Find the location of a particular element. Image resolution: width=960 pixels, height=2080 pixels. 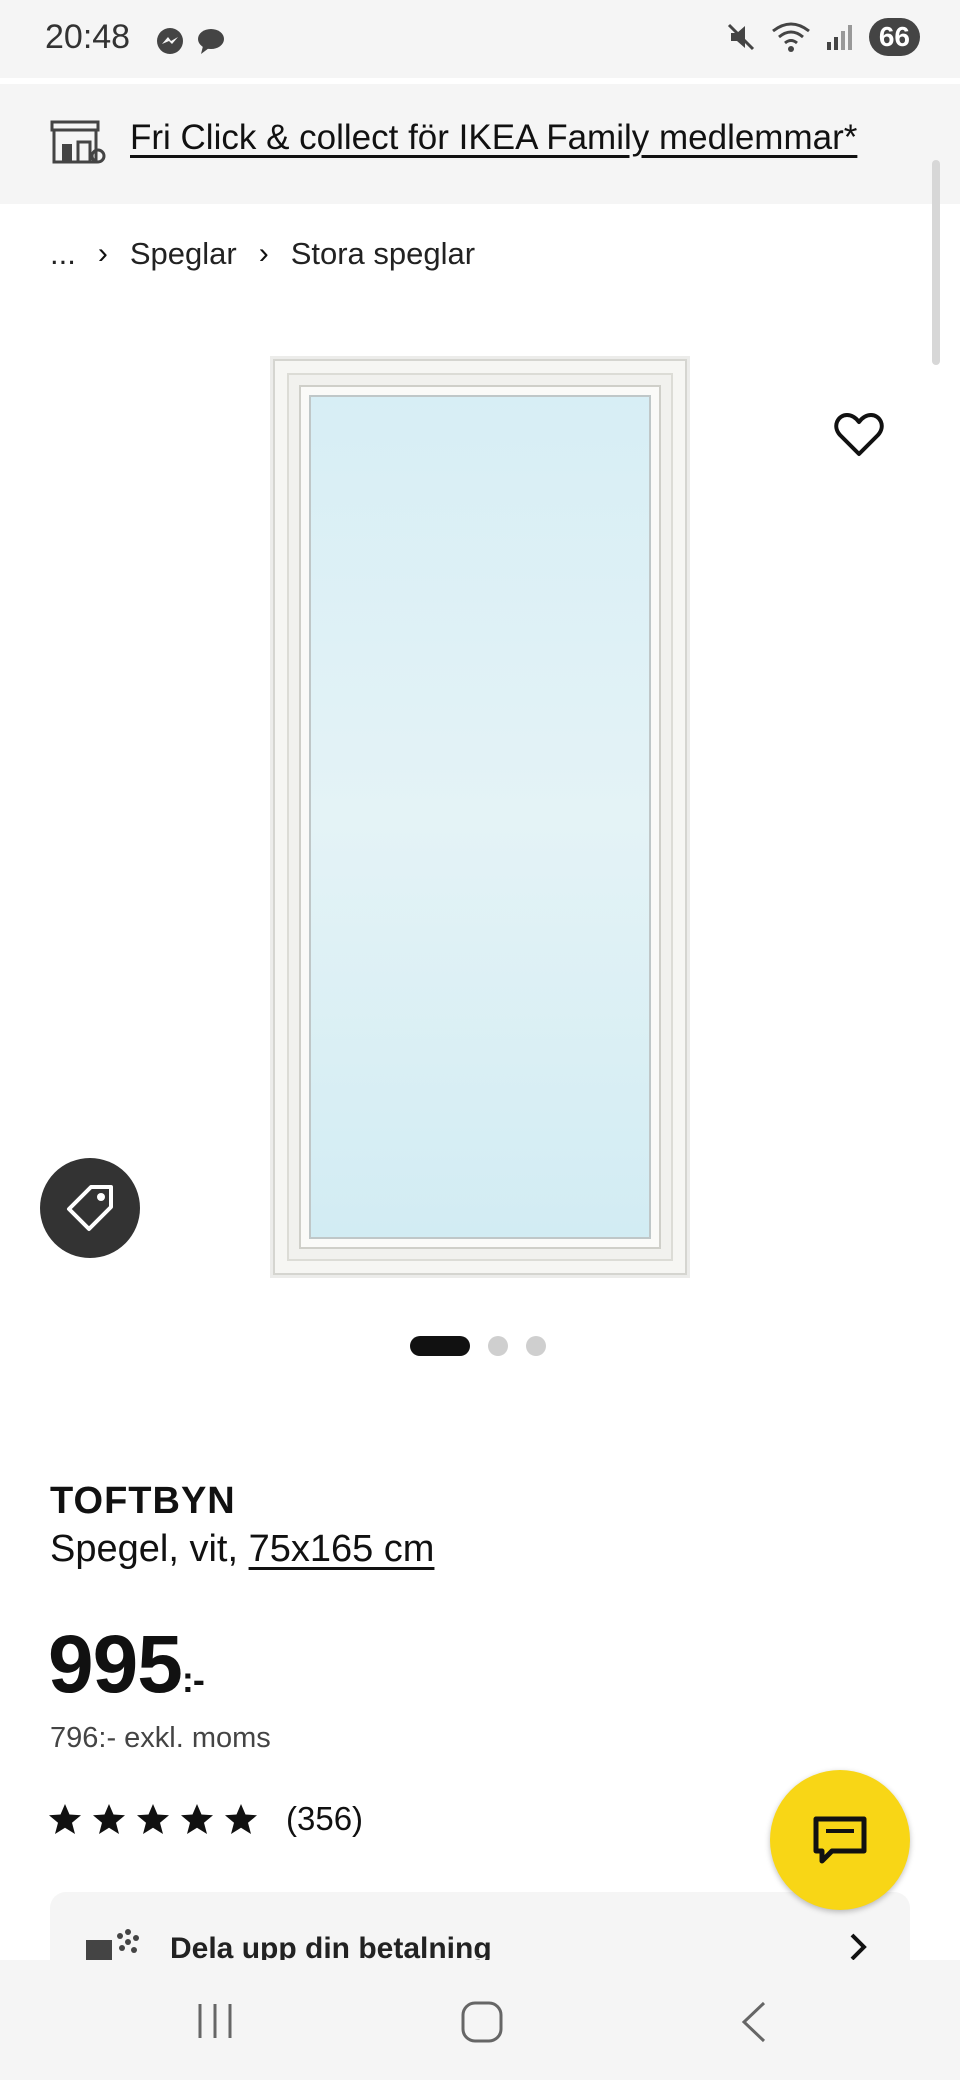

system-navigation-bar is located at coordinates (480, 2020).